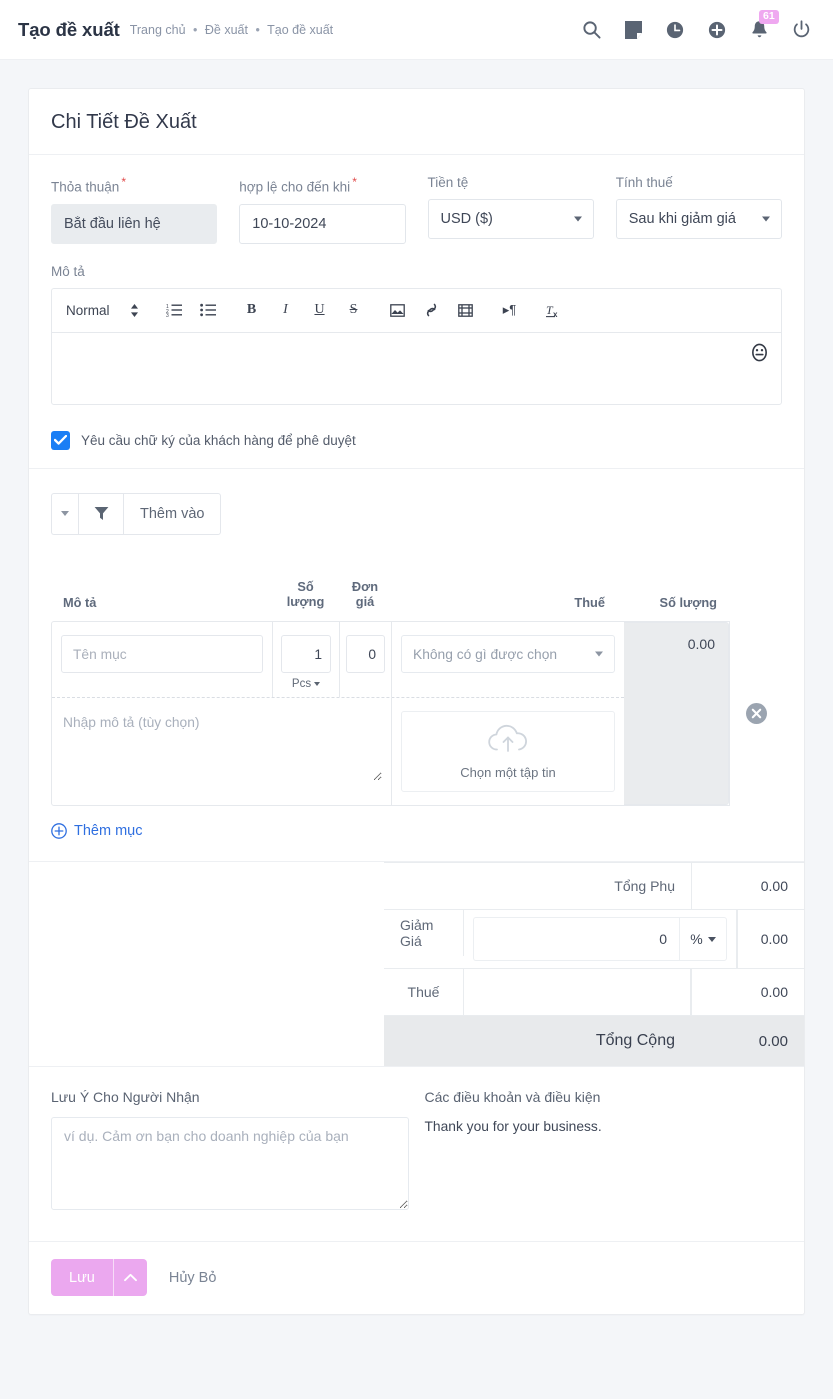  I want to click on chevron-down-icon, so click(711, 939).